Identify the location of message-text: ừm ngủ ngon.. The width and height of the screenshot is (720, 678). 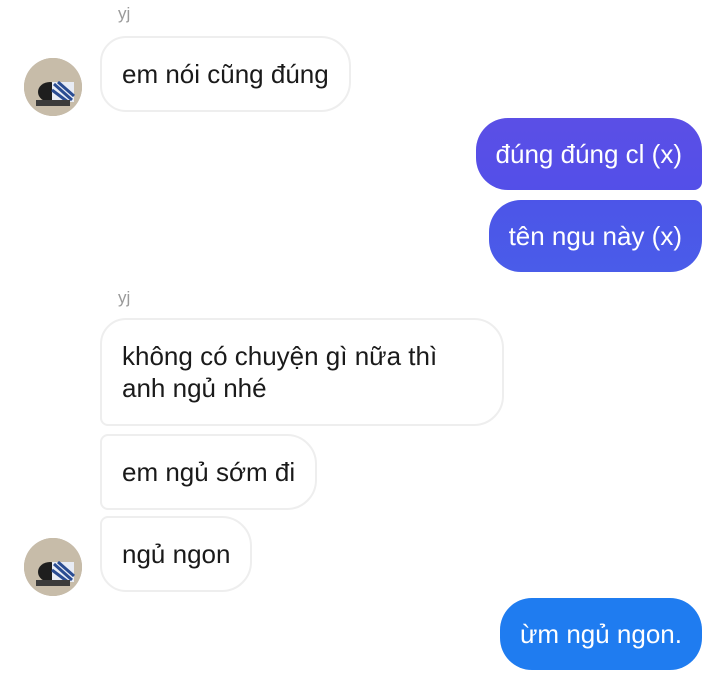
(601, 634).